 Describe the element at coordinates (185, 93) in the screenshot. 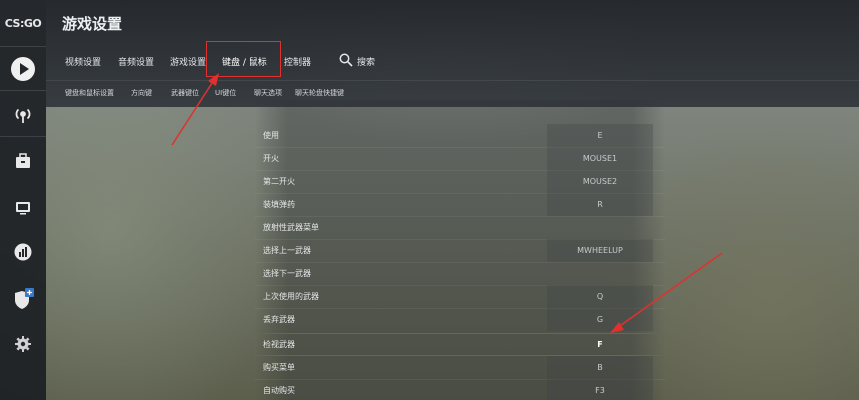

I see `subtab-weapon-keys: 武器键位` at that location.